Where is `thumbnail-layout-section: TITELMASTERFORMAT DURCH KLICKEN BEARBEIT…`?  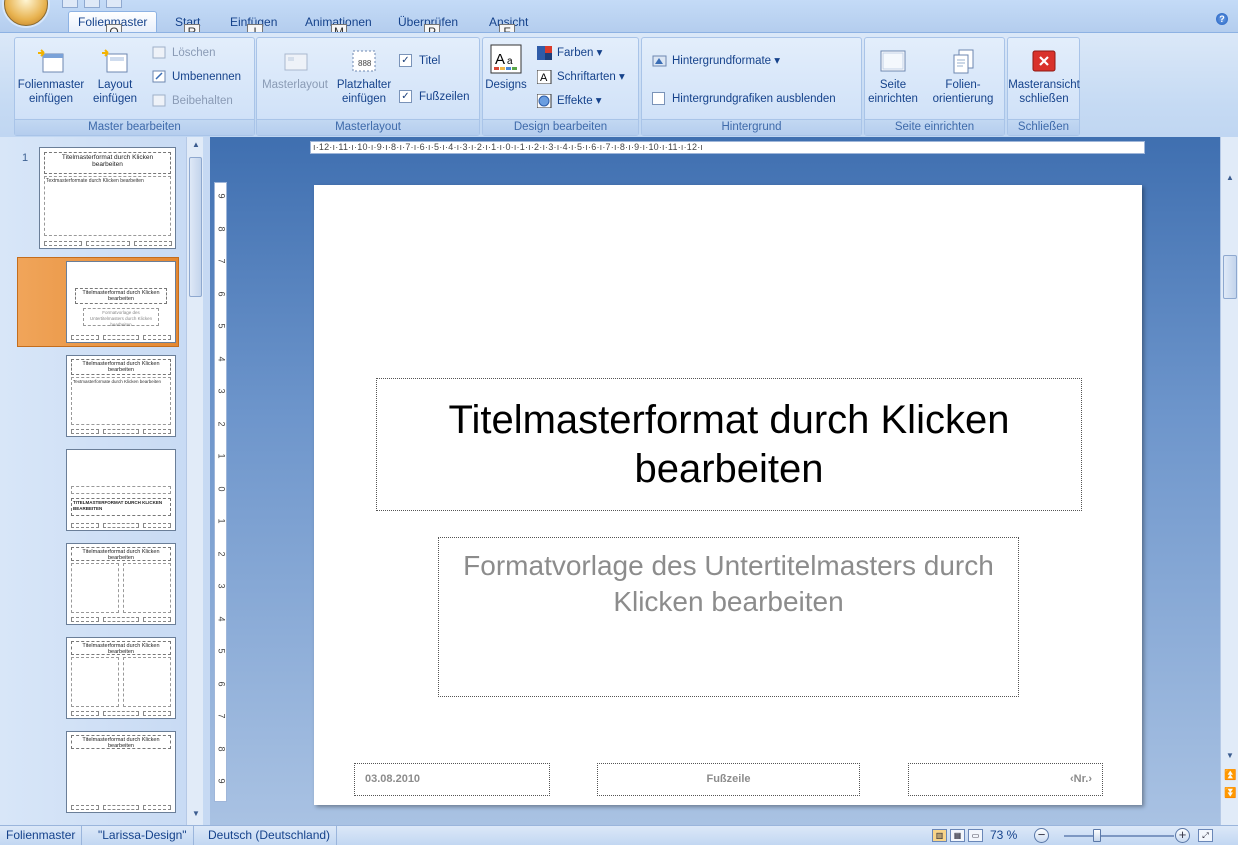
thumbnail-layout-section: TITELMASTERFORMAT DURCH KLICKEN BEARBEIT… is located at coordinates (121, 490).